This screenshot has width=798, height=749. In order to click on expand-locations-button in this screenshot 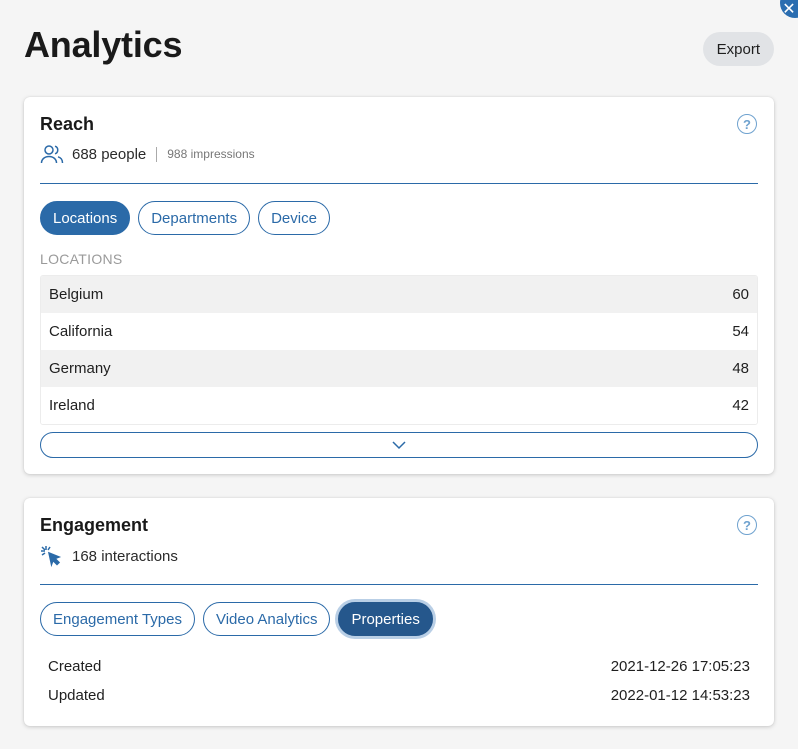, I will do `click(399, 445)`.